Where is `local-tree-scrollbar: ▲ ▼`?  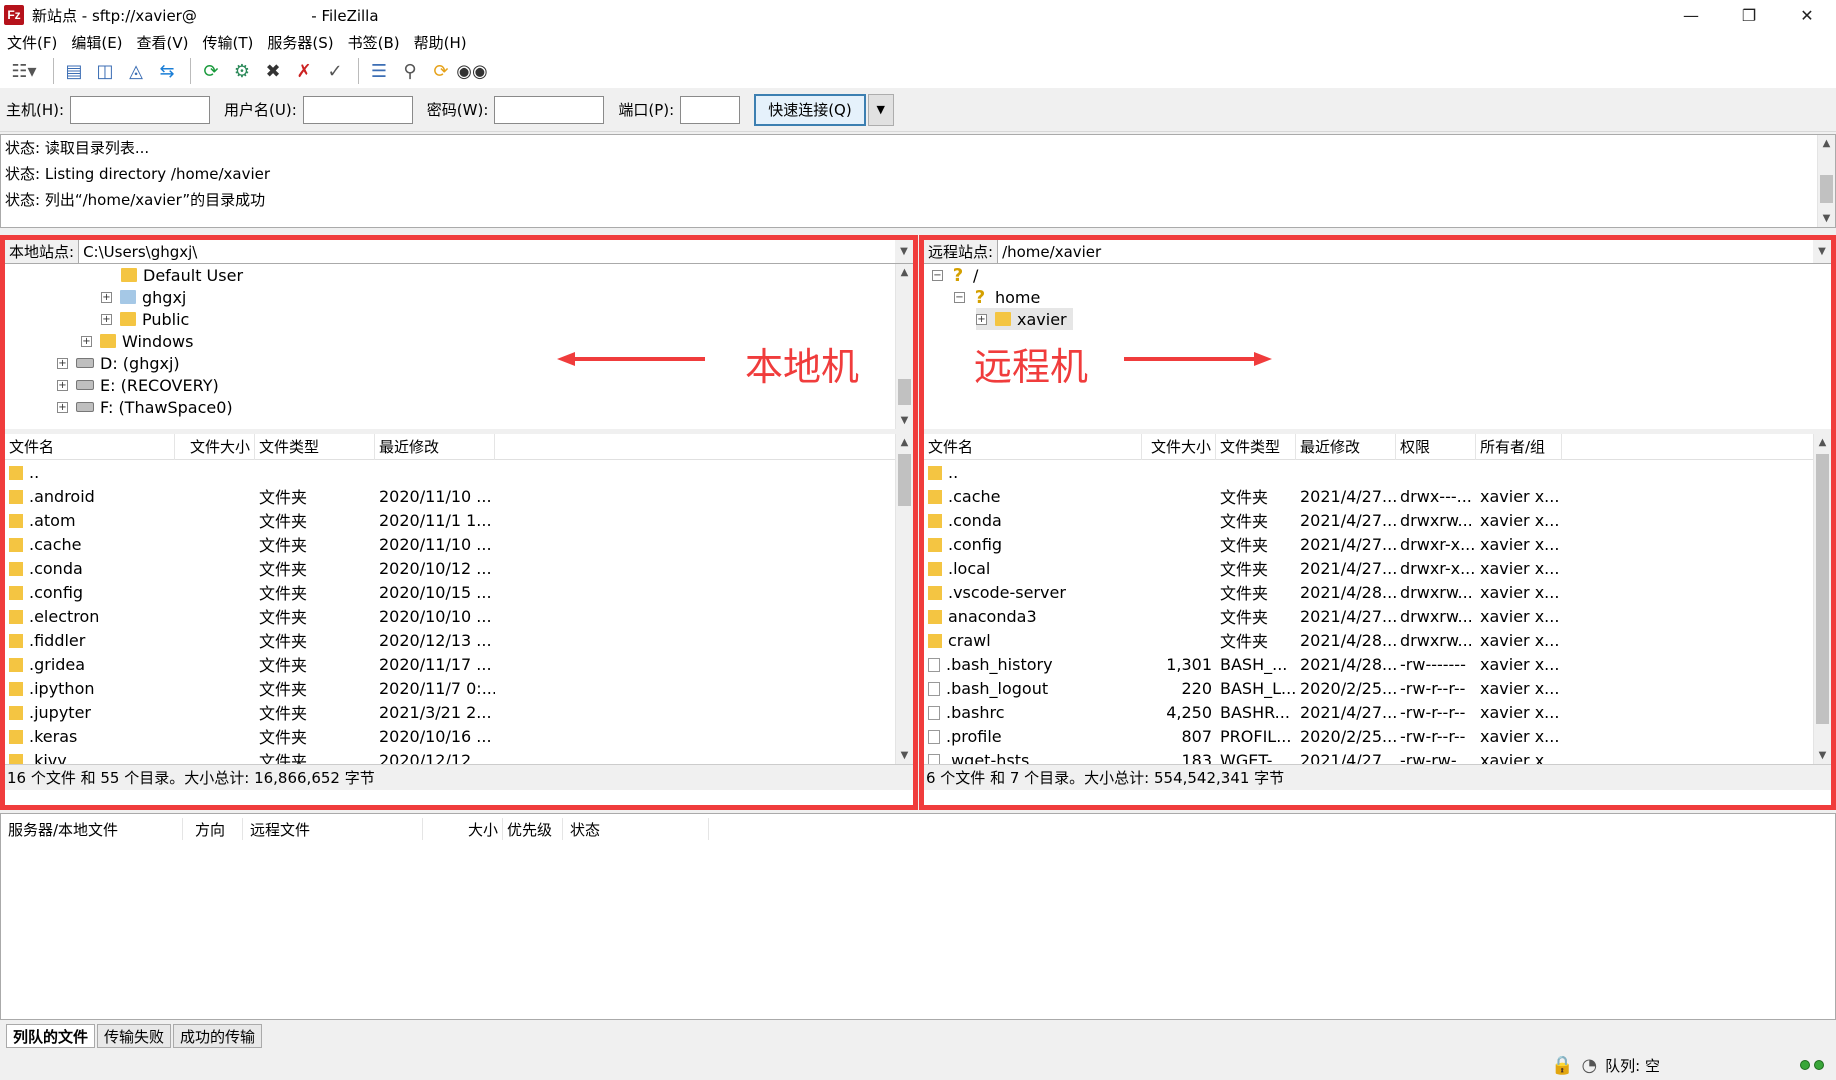 local-tree-scrollbar: ▲ ▼ is located at coordinates (904, 346).